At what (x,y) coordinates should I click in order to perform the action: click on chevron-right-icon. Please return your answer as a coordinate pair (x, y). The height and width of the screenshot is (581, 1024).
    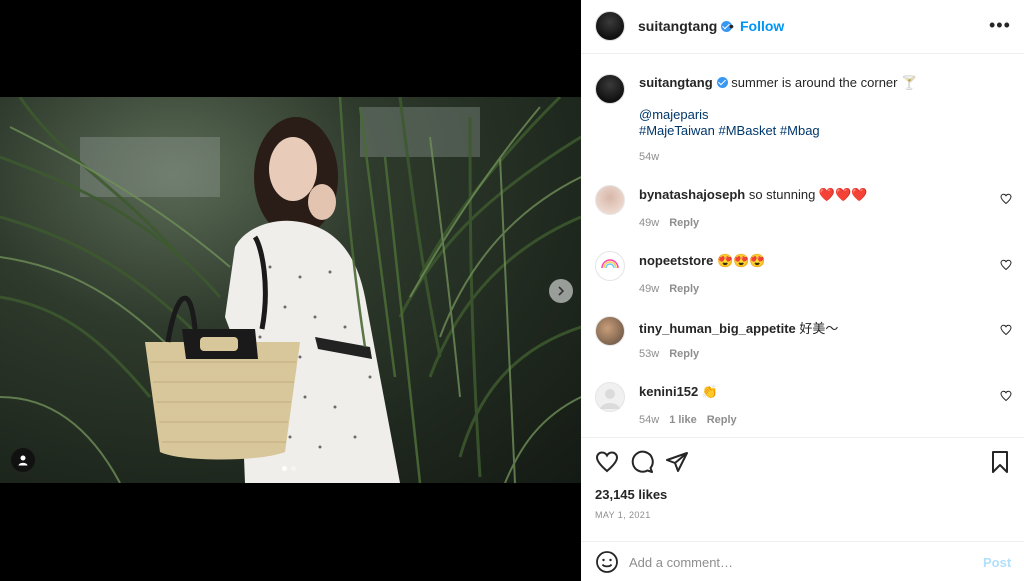
    Looking at the image, I should click on (561, 291).